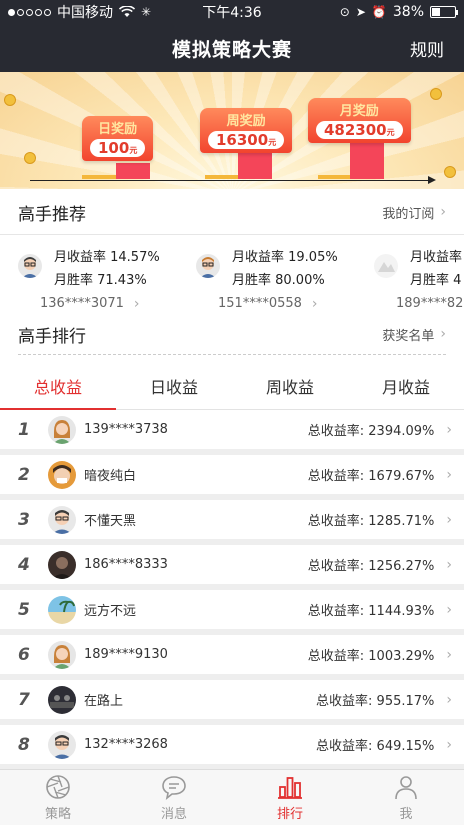 The width and height of the screenshot is (464, 825). Describe the element at coordinates (436, 280) in the screenshot. I see `monthly-winrate: 月胜率 4` at that location.